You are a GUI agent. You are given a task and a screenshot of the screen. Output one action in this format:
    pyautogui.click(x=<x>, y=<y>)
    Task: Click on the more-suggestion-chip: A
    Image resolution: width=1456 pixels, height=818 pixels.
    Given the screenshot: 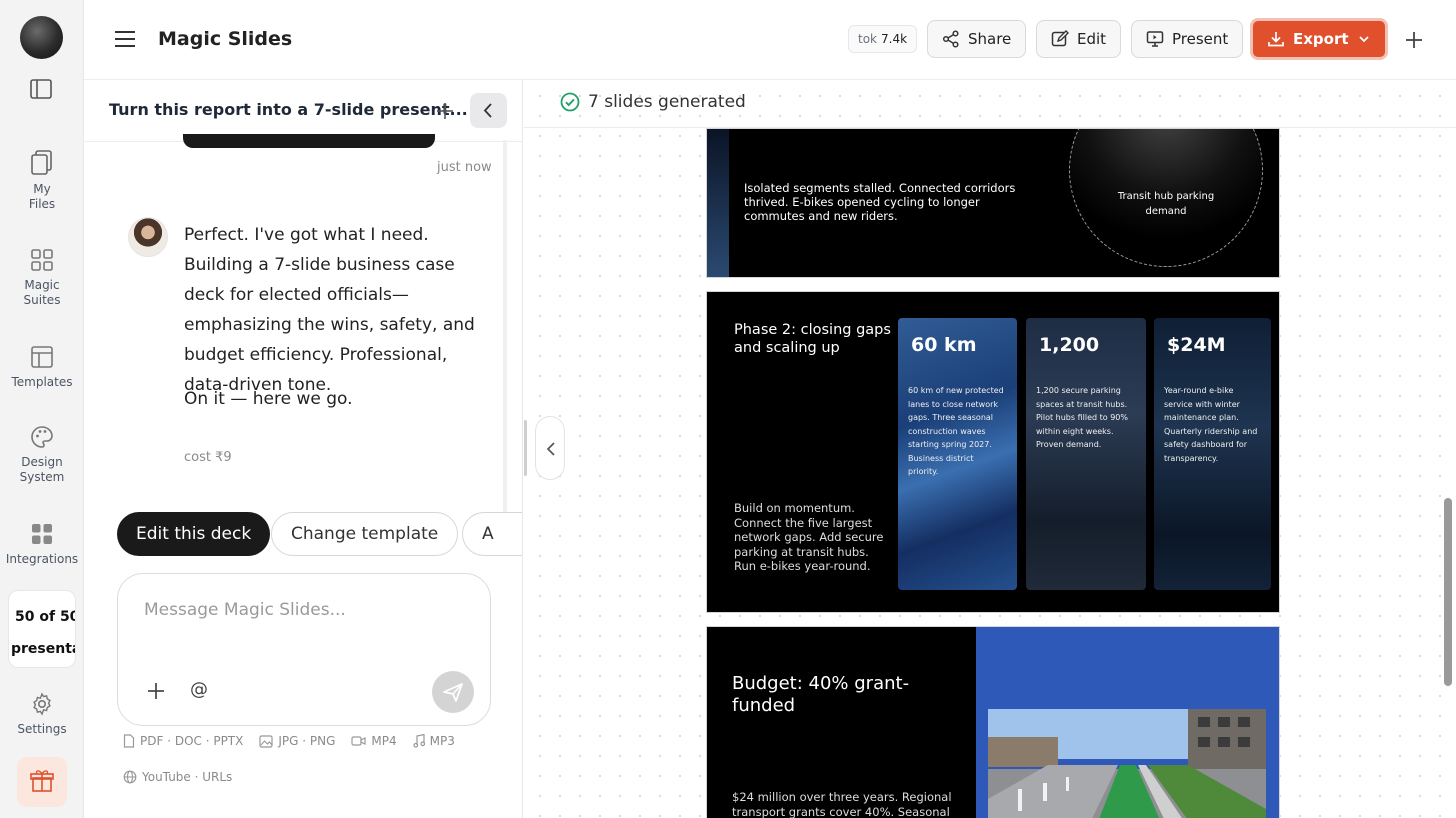 What is the action you would take?
    pyautogui.click(x=492, y=534)
    